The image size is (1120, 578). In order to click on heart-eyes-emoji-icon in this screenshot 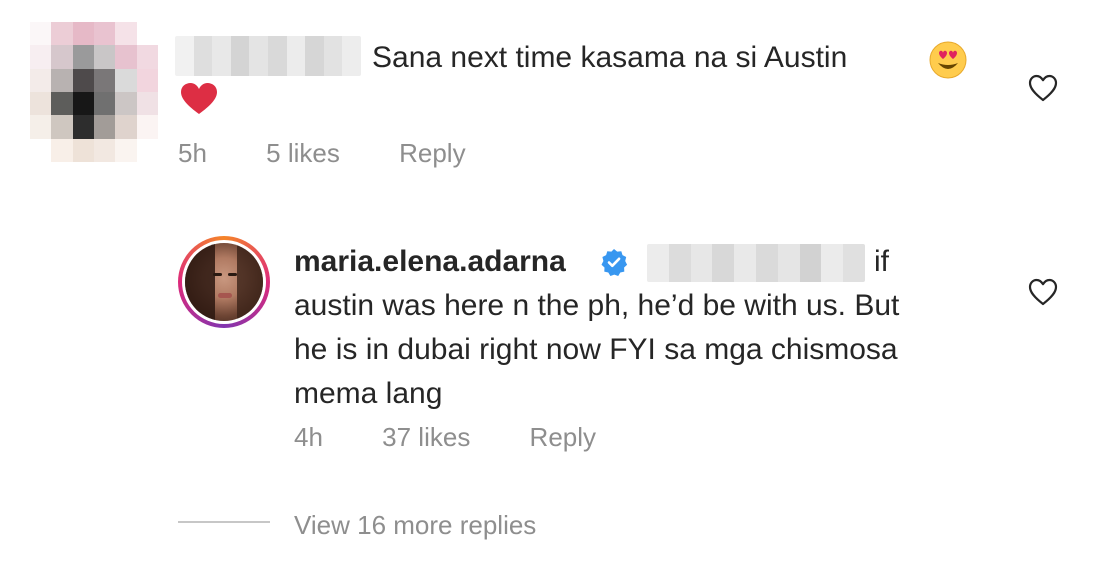, I will do `click(948, 60)`.